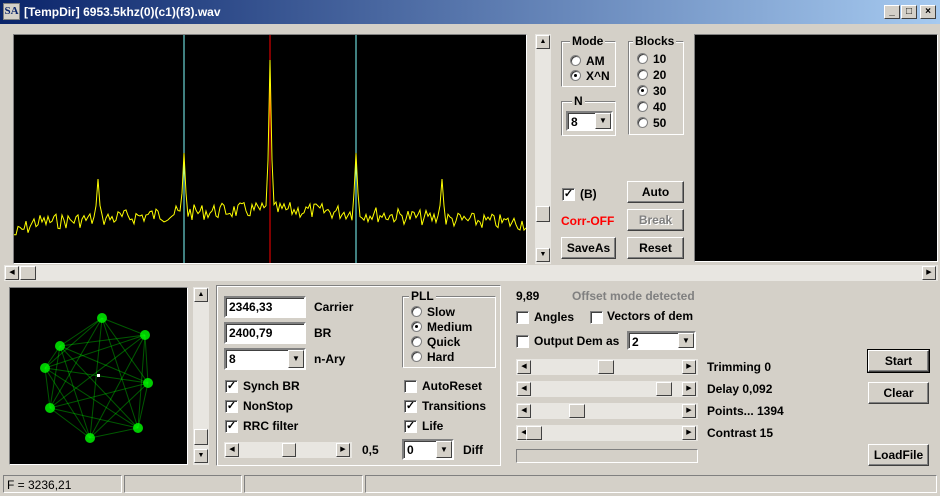  I want to click on autoreset-checkbox, so click(410, 386).